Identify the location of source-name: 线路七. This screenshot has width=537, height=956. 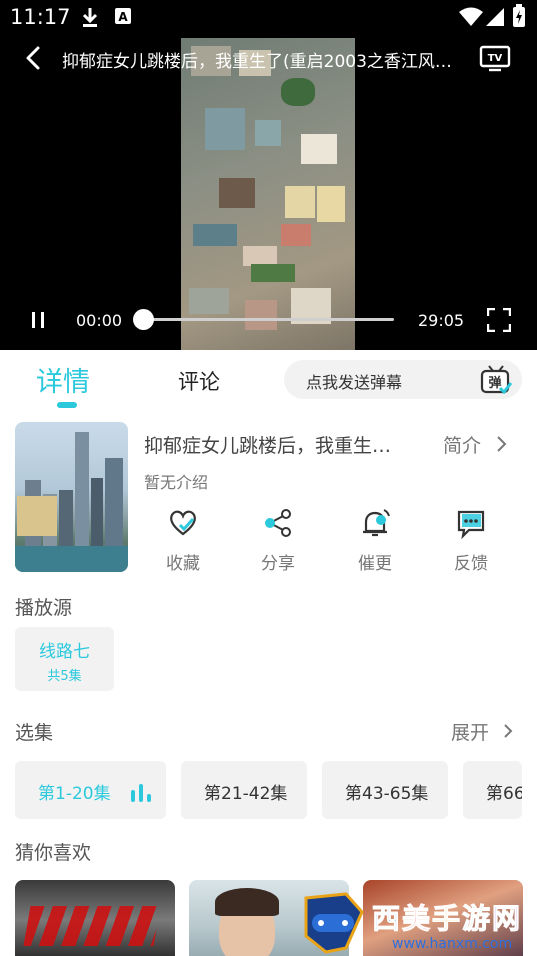
(64, 652).